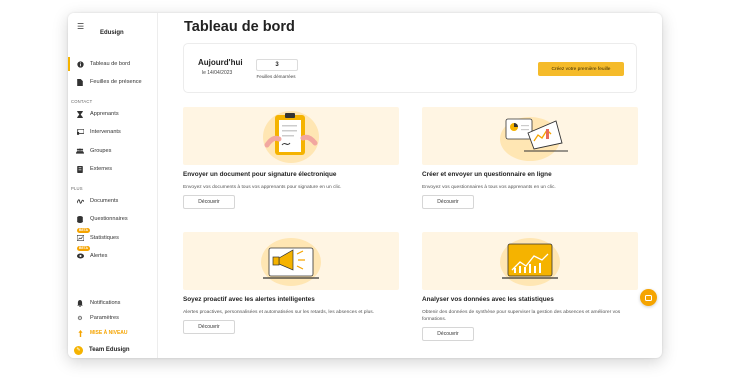 The image size is (738, 386). Describe the element at coordinates (80, 219) in the screenshot. I see `database-icon` at that location.